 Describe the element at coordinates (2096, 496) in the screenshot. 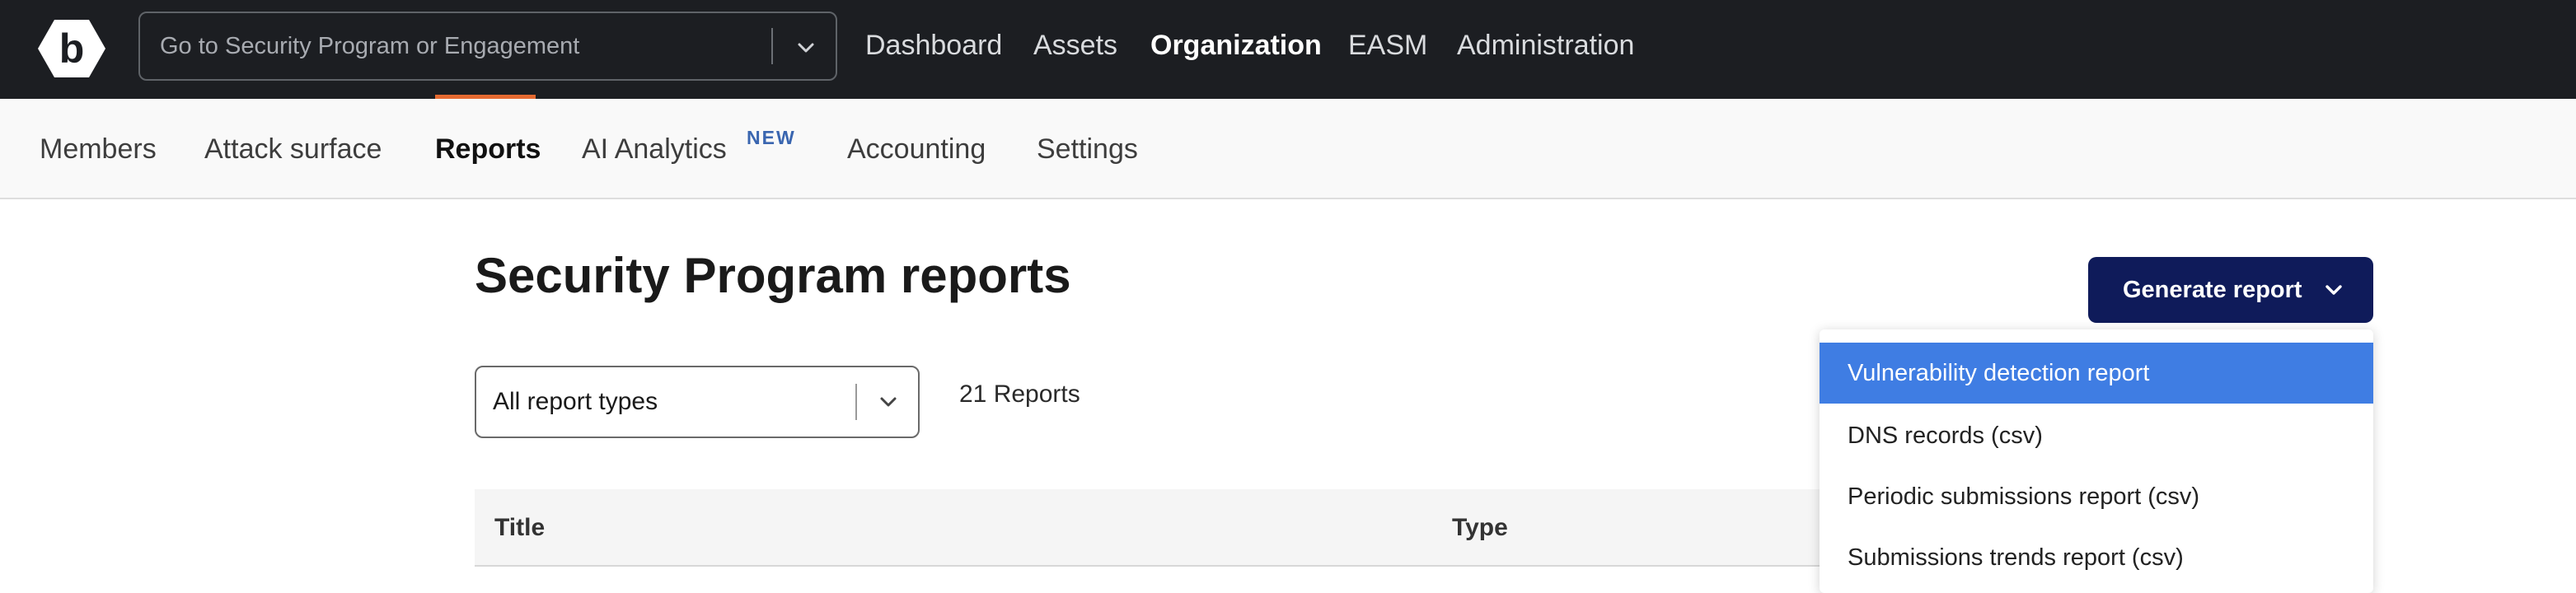

I see `menu-item-periodic-submissions-report: Periodic submissions report (csv)` at that location.